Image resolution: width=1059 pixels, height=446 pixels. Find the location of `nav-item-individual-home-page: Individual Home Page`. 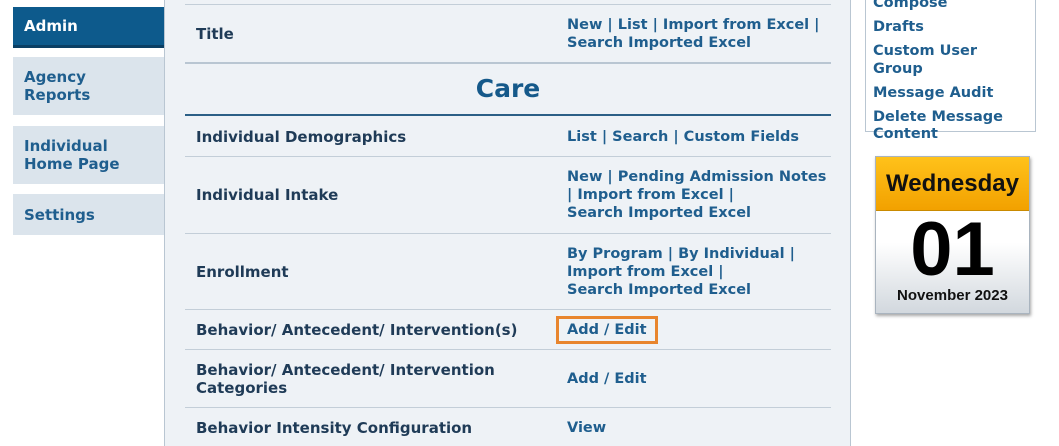

nav-item-individual-home-page: Individual Home Page is located at coordinates (88, 155).